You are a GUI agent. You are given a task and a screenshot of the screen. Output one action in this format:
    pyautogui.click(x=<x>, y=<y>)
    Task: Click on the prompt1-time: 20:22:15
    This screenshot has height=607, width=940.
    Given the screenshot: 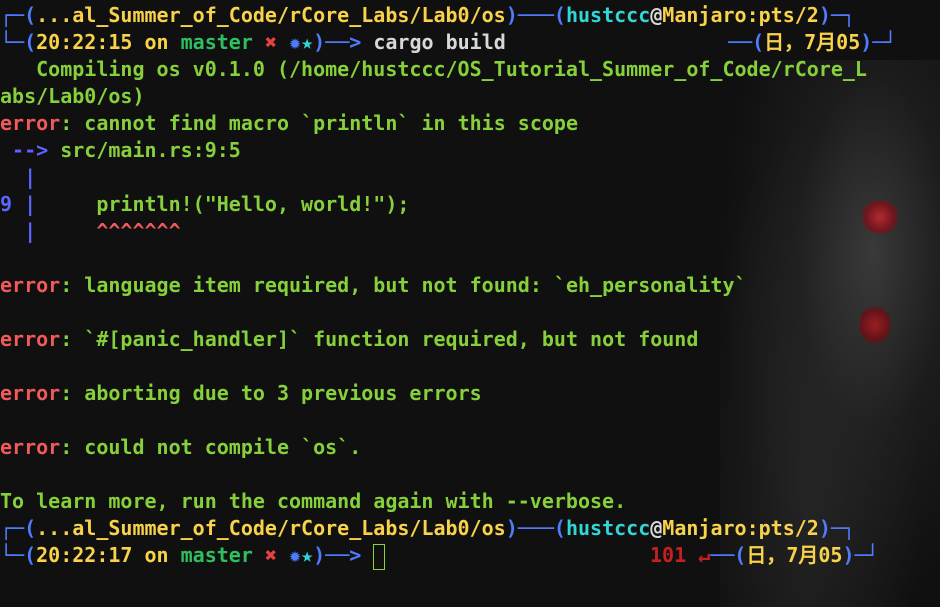 What is the action you would take?
    pyautogui.click(x=84, y=42)
    